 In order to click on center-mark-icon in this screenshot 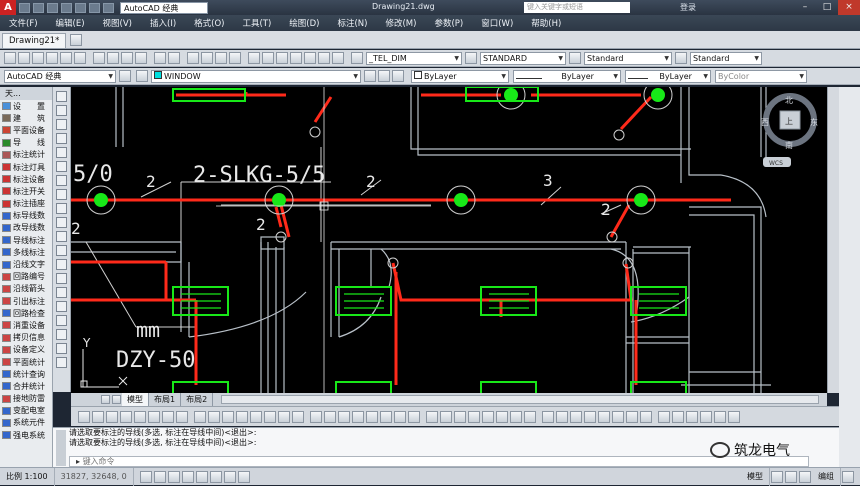, I will do `click(284, 416)`.